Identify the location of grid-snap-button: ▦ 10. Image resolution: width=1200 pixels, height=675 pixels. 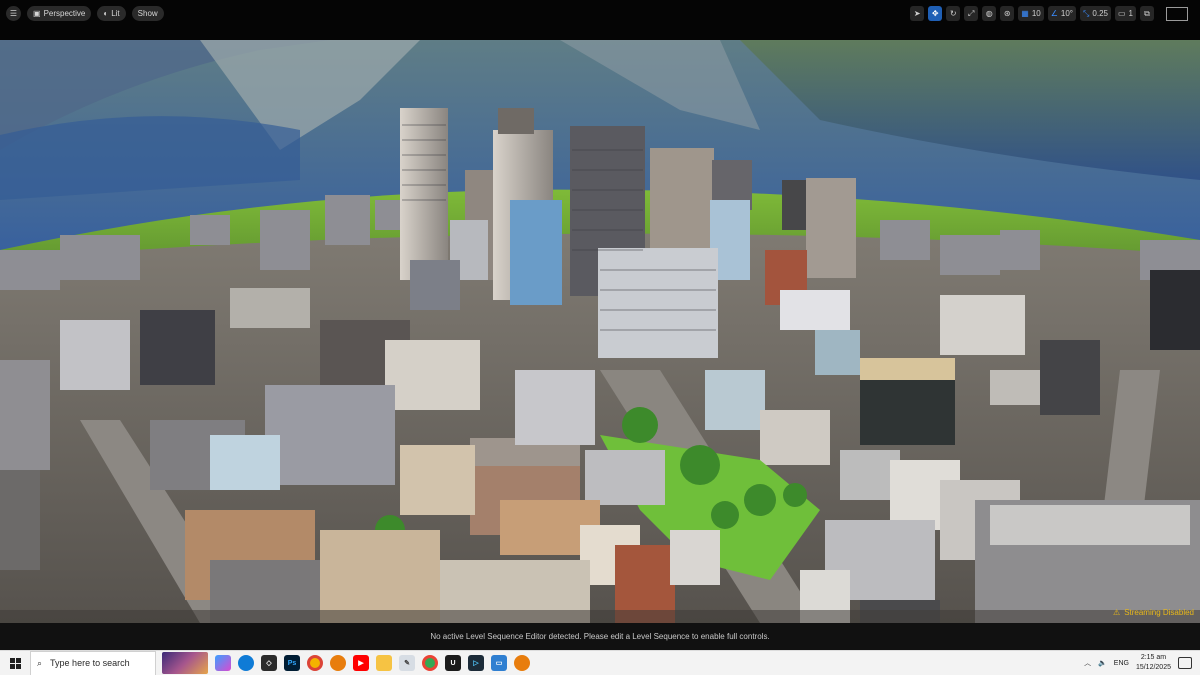
(1031, 13).